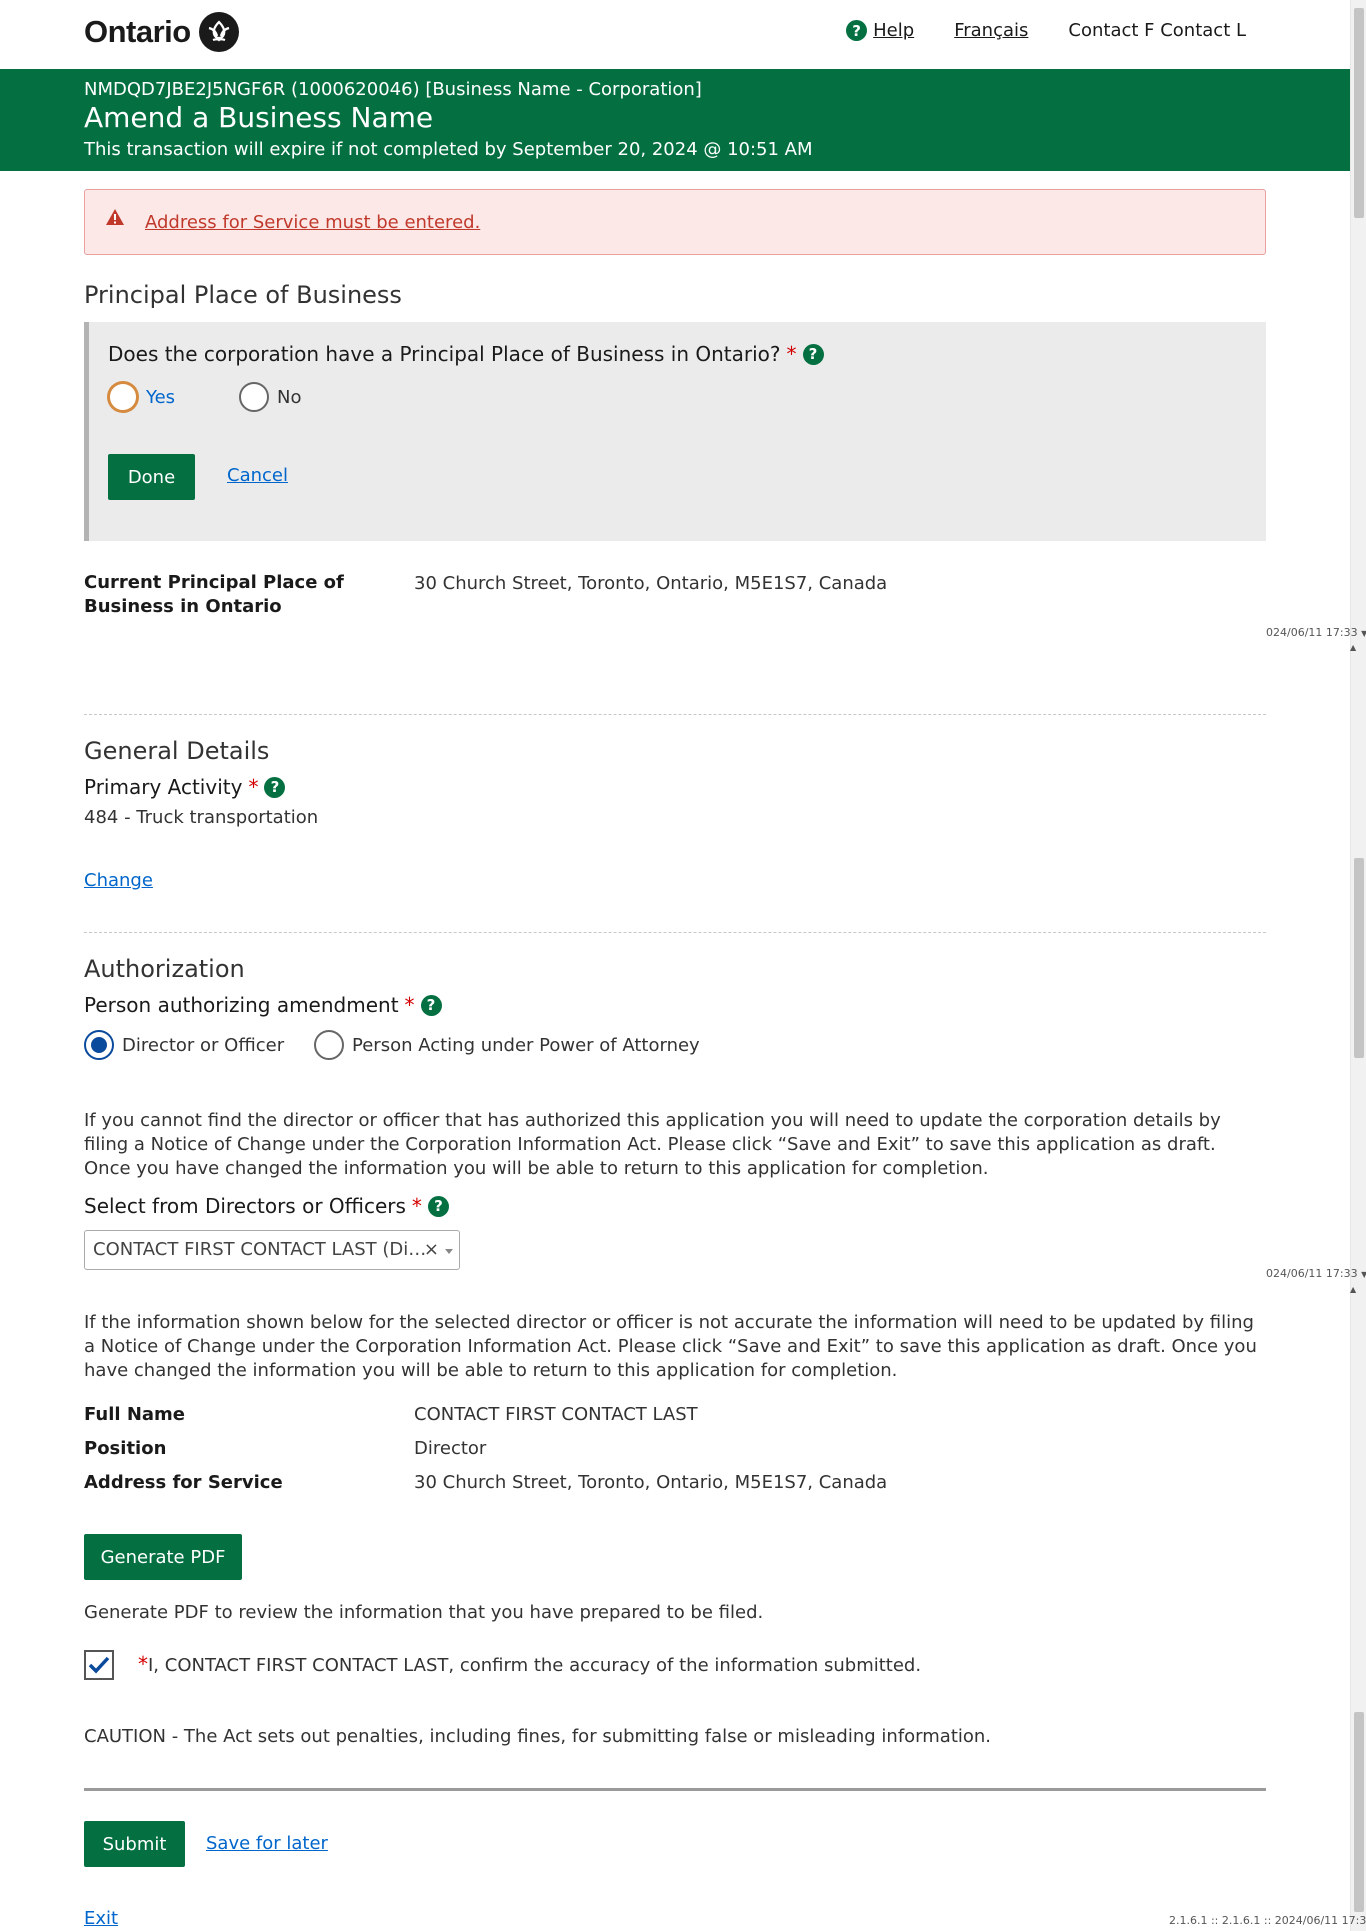 The height and width of the screenshot is (1931, 1366). I want to click on trillium-icon, so click(218, 32).